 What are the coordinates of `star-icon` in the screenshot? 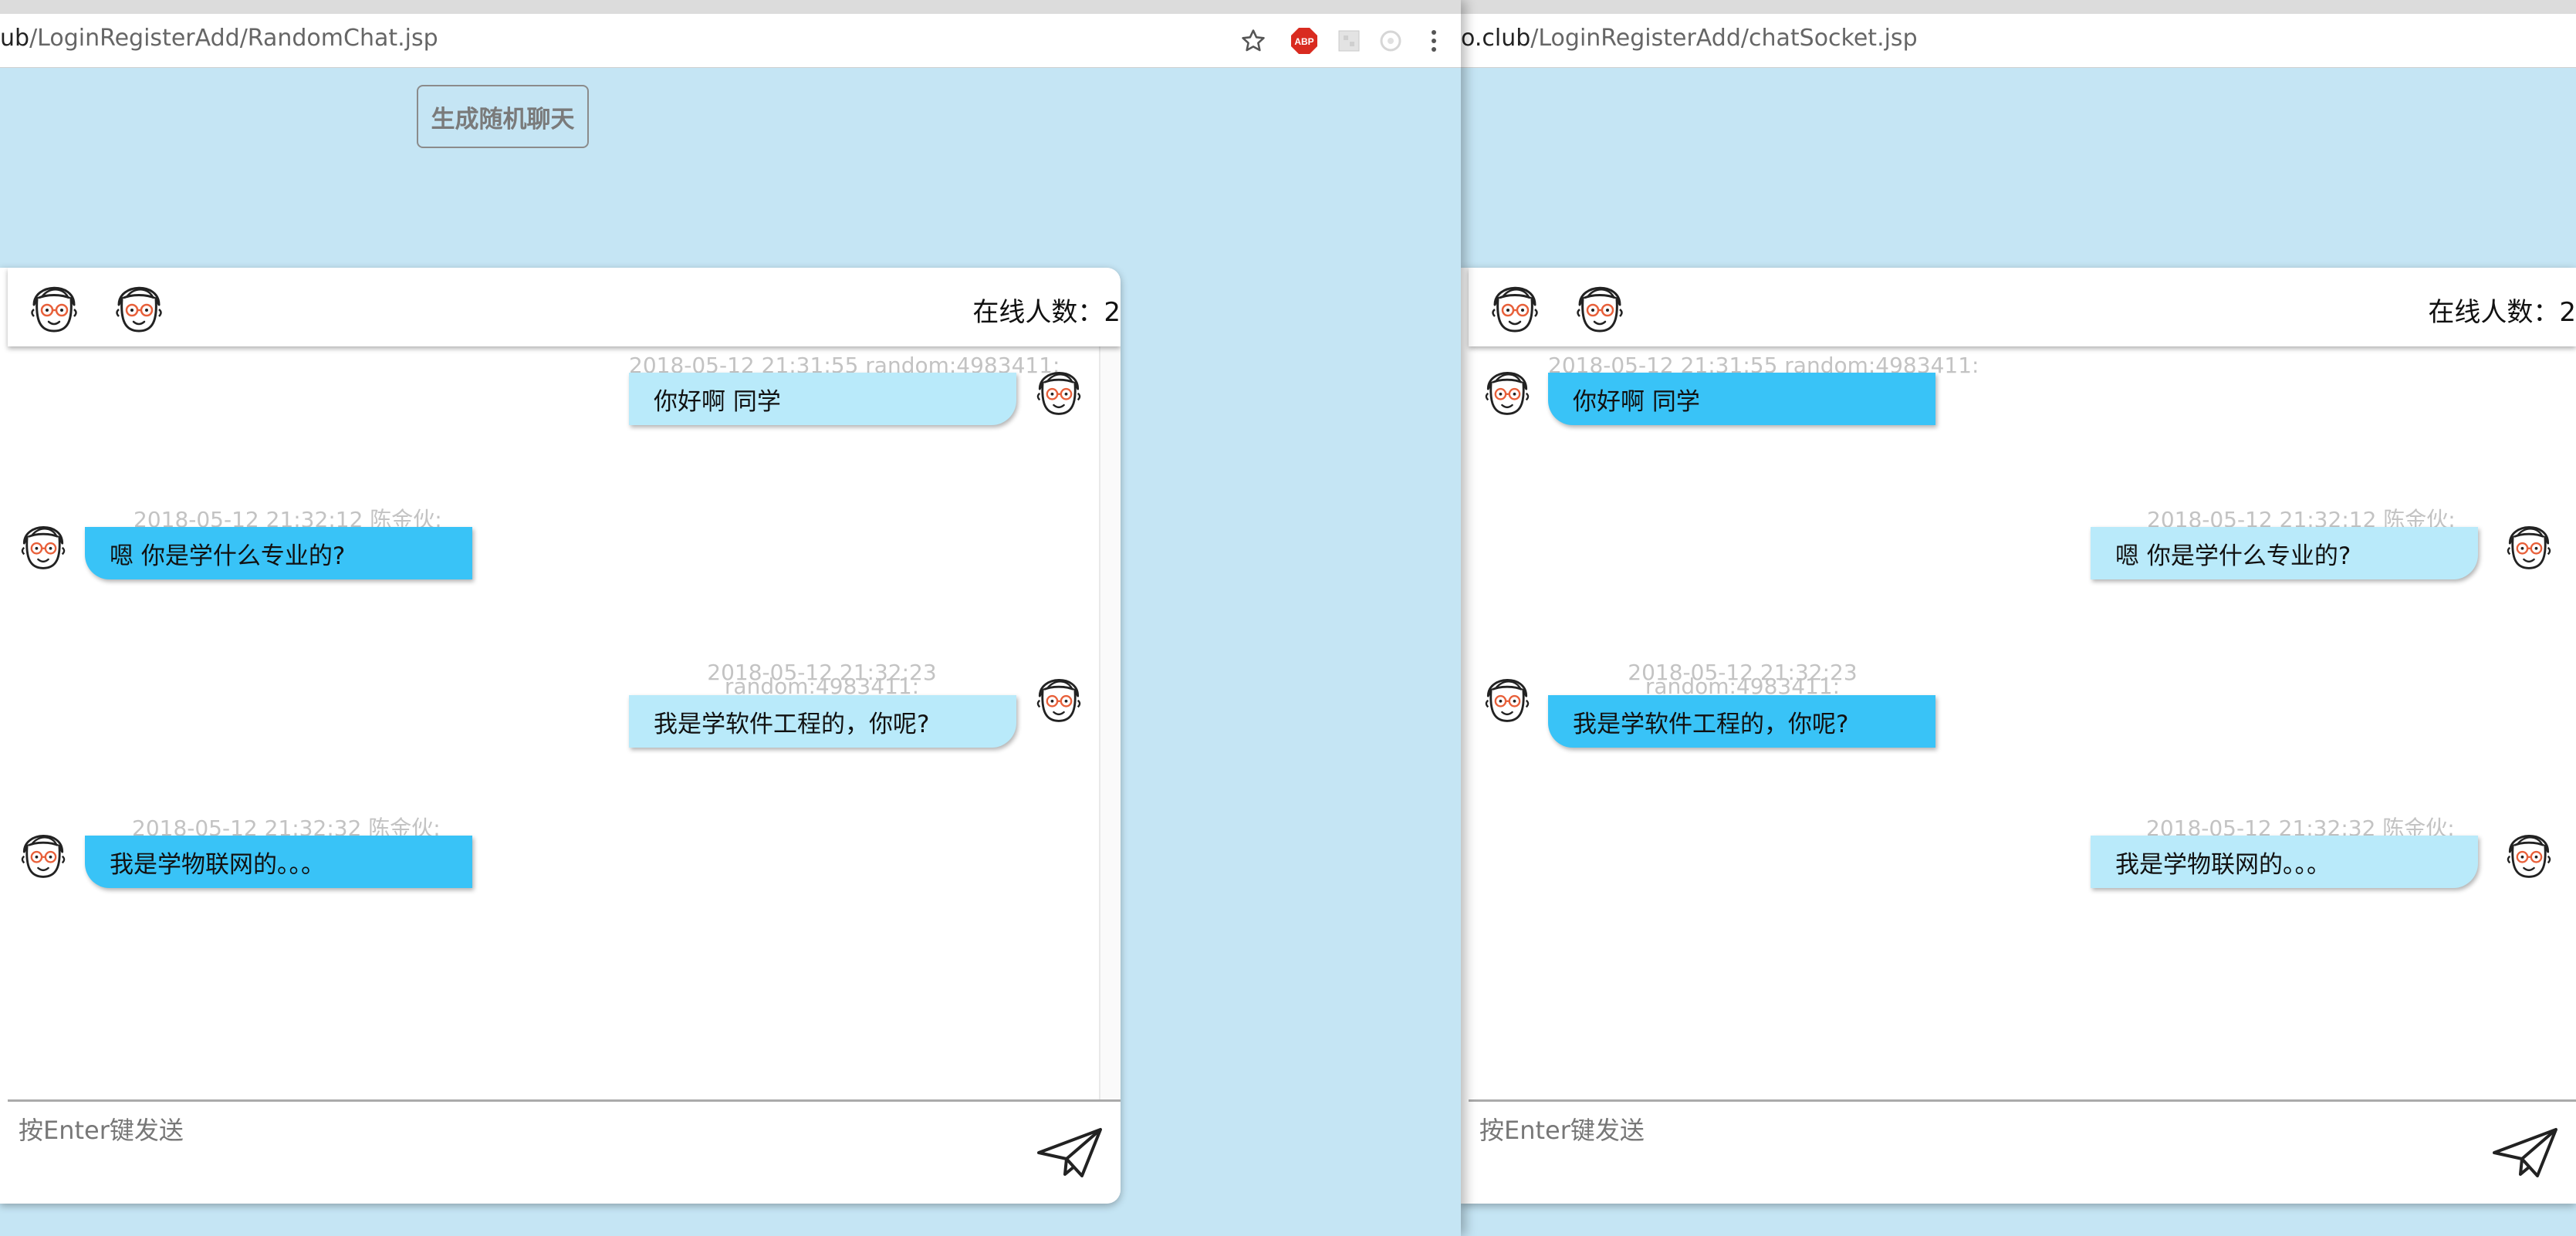 It's located at (1253, 41).